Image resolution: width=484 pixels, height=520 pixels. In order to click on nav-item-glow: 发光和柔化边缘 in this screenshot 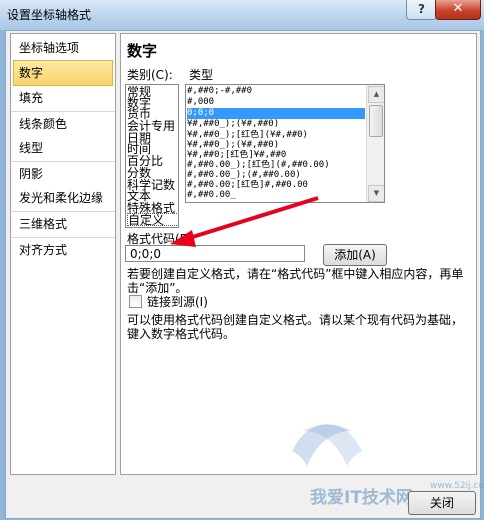, I will do `click(63, 198)`.